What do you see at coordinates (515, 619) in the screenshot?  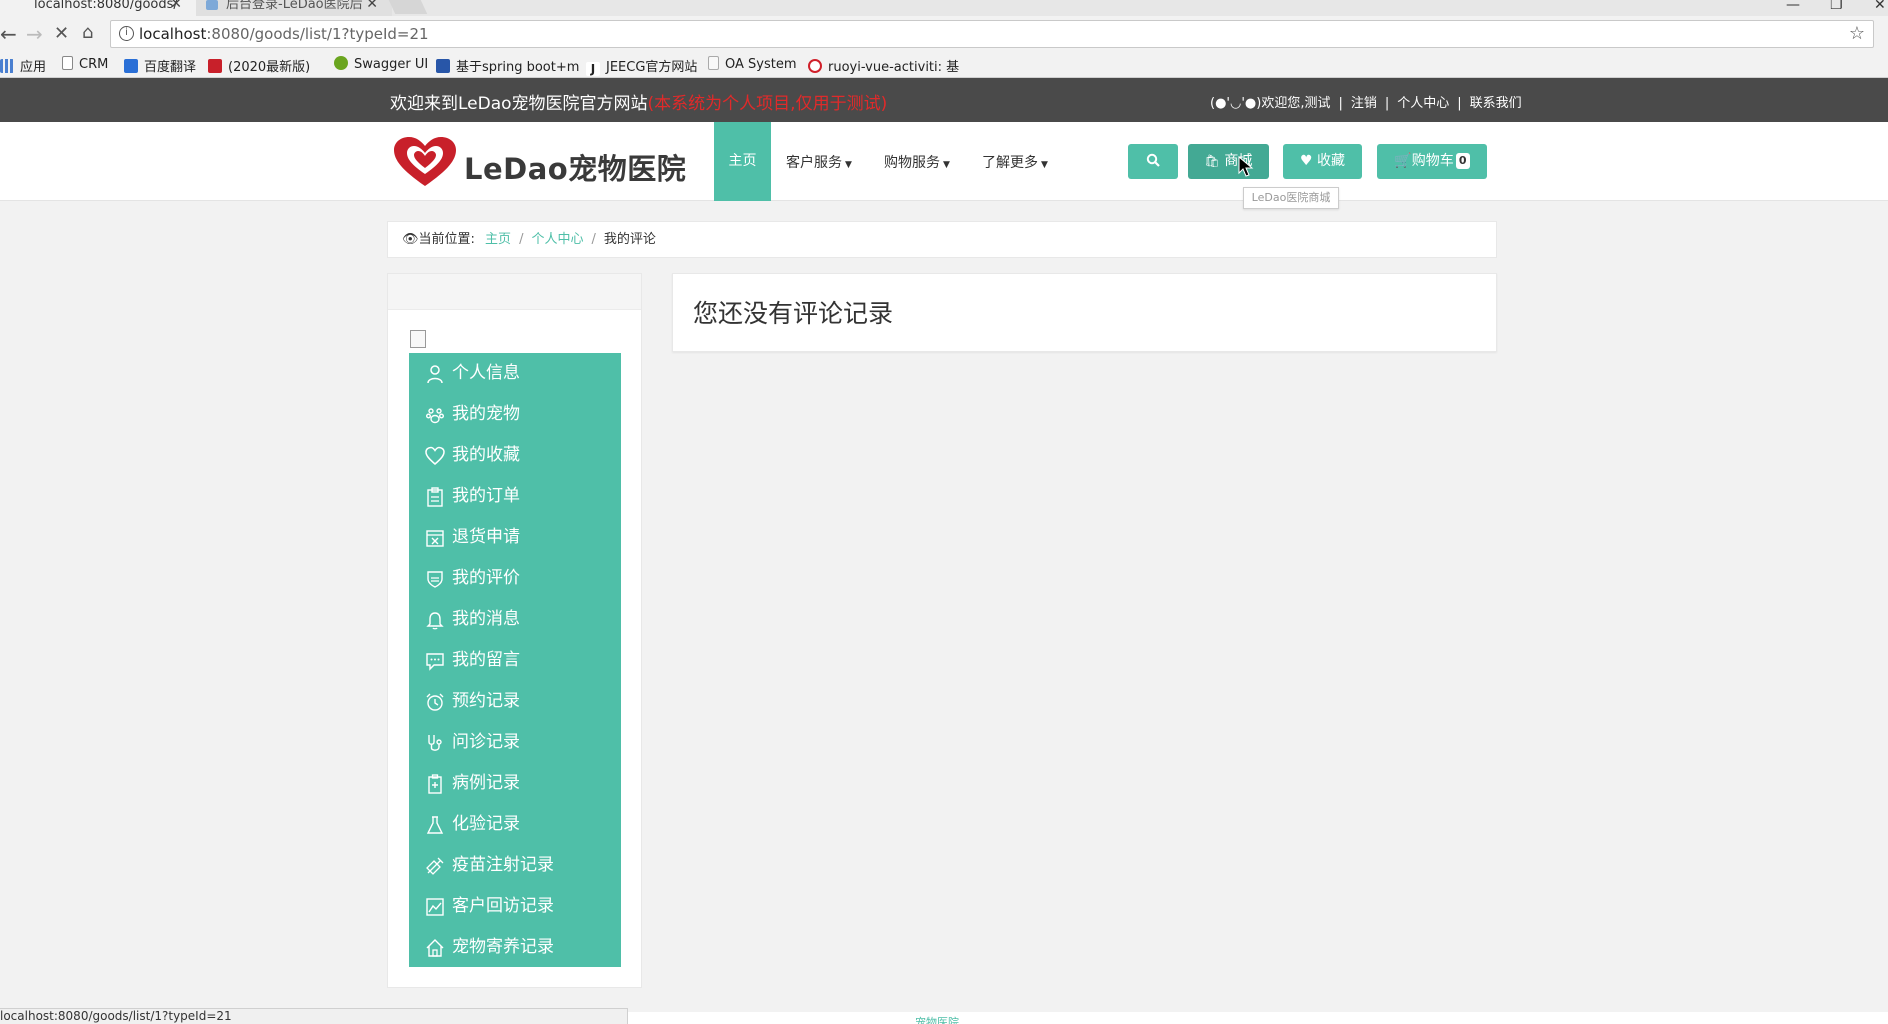 I see `sidebar-item-messages: 我的消息` at bounding box center [515, 619].